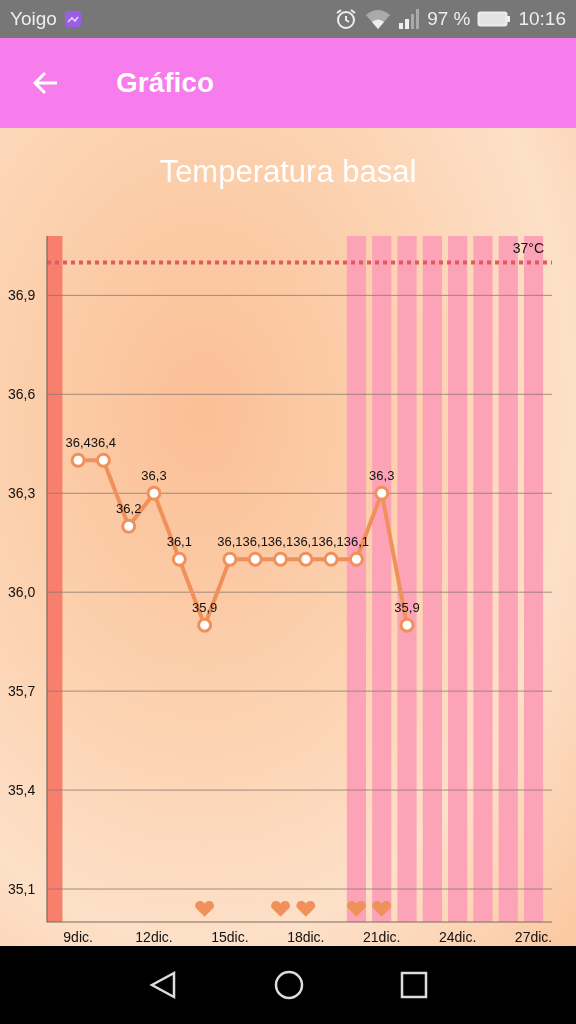 This screenshot has width=576, height=1024. What do you see at coordinates (163, 985) in the screenshot?
I see `back-icon` at bounding box center [163, 985].